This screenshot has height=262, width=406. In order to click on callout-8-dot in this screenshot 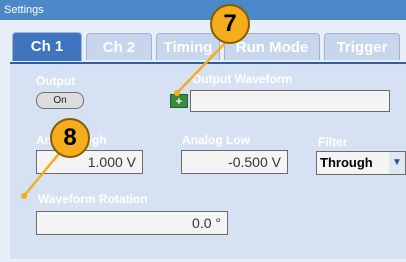, I will do `click(24, 196)`.